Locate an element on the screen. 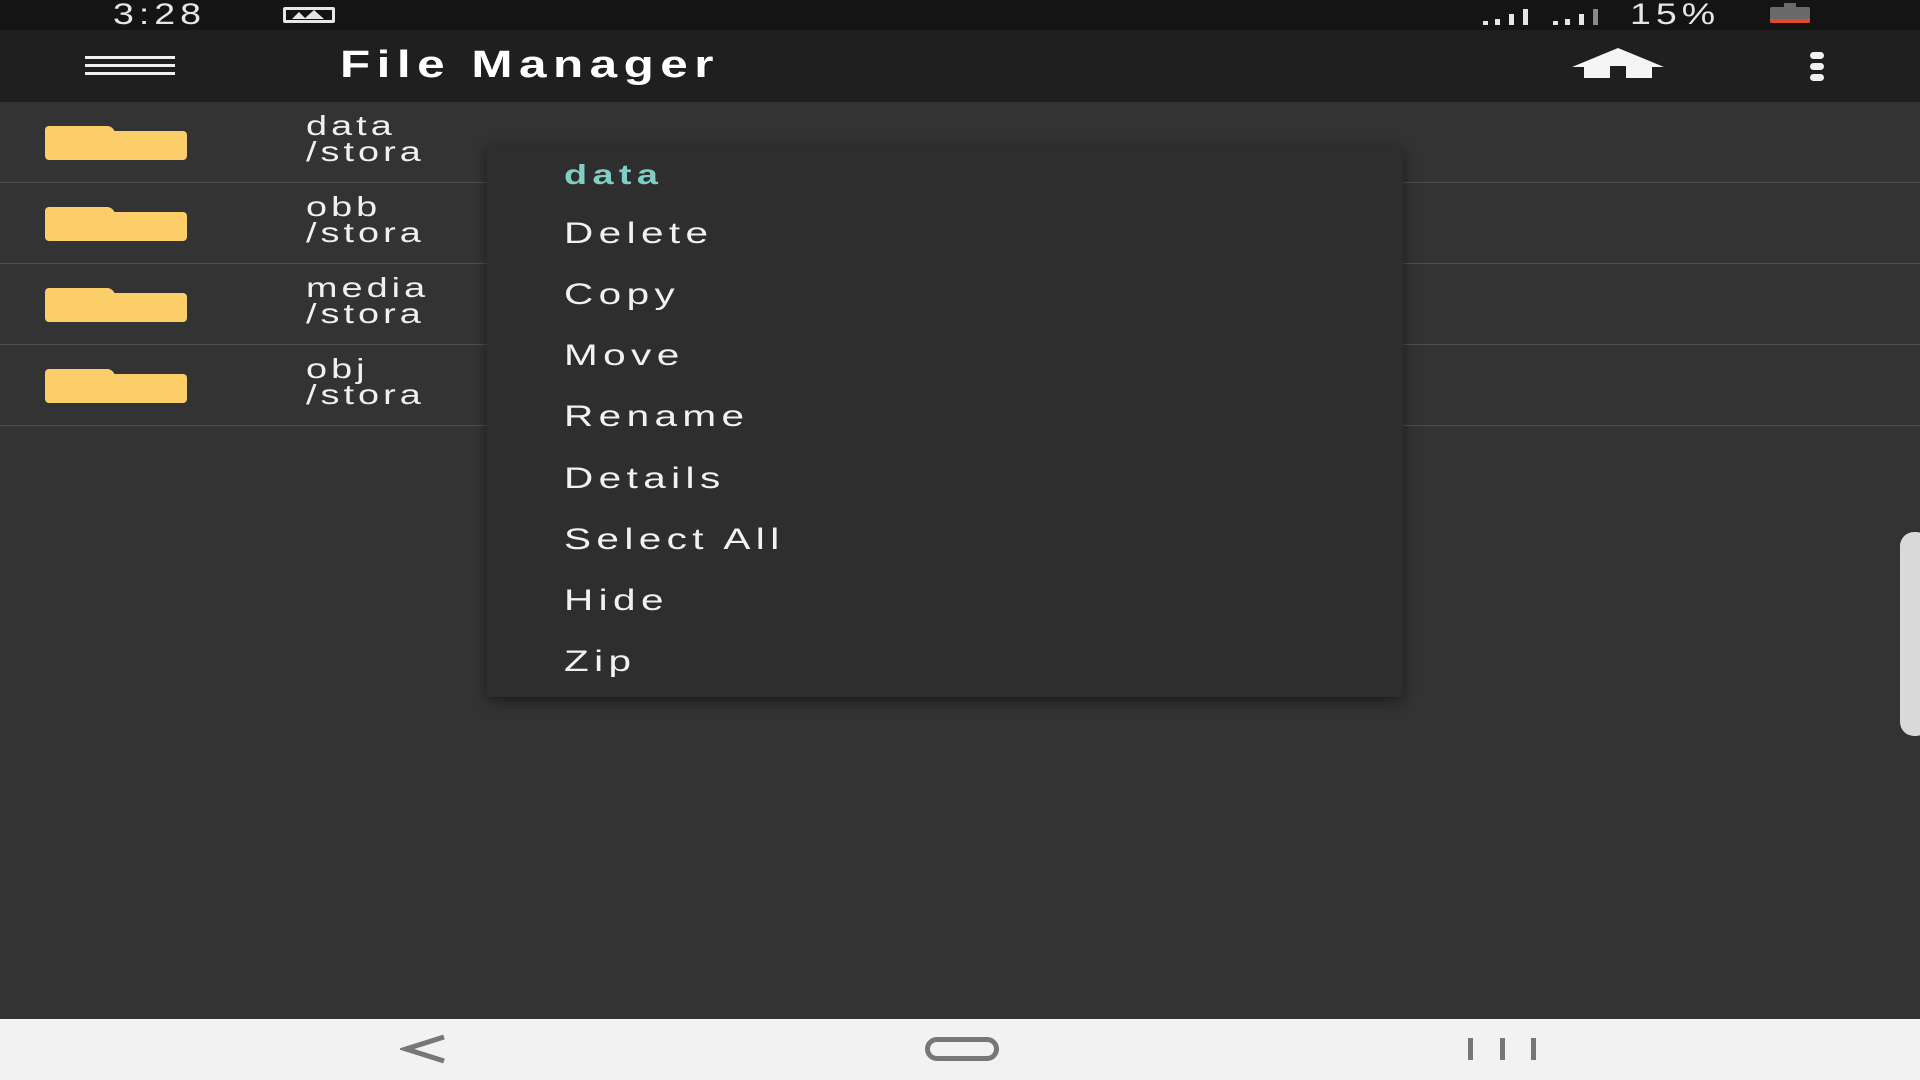 Image resolution: width=1920 pixels, height=1080 pixels. menu-item-hide: Hide is located at coordinates (616, 601).